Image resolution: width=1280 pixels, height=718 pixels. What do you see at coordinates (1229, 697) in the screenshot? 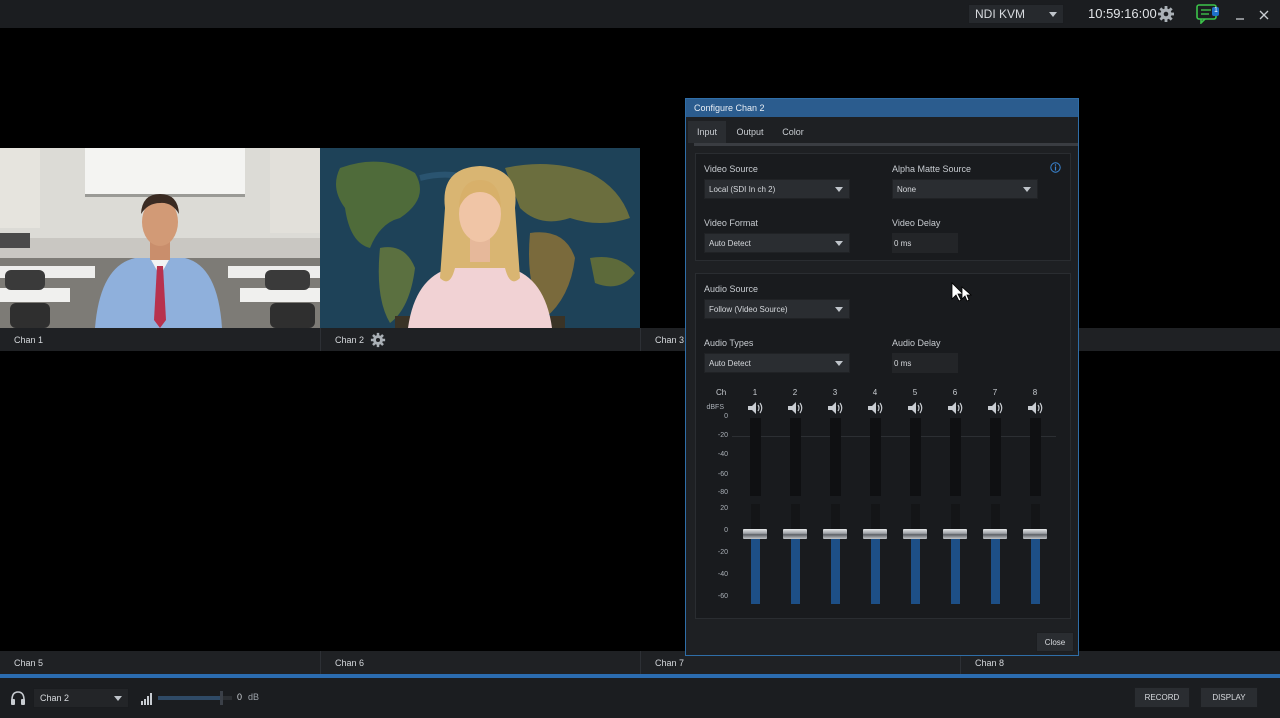
I see `display-button: DISPLAY` at bounding box center [1229, 697].